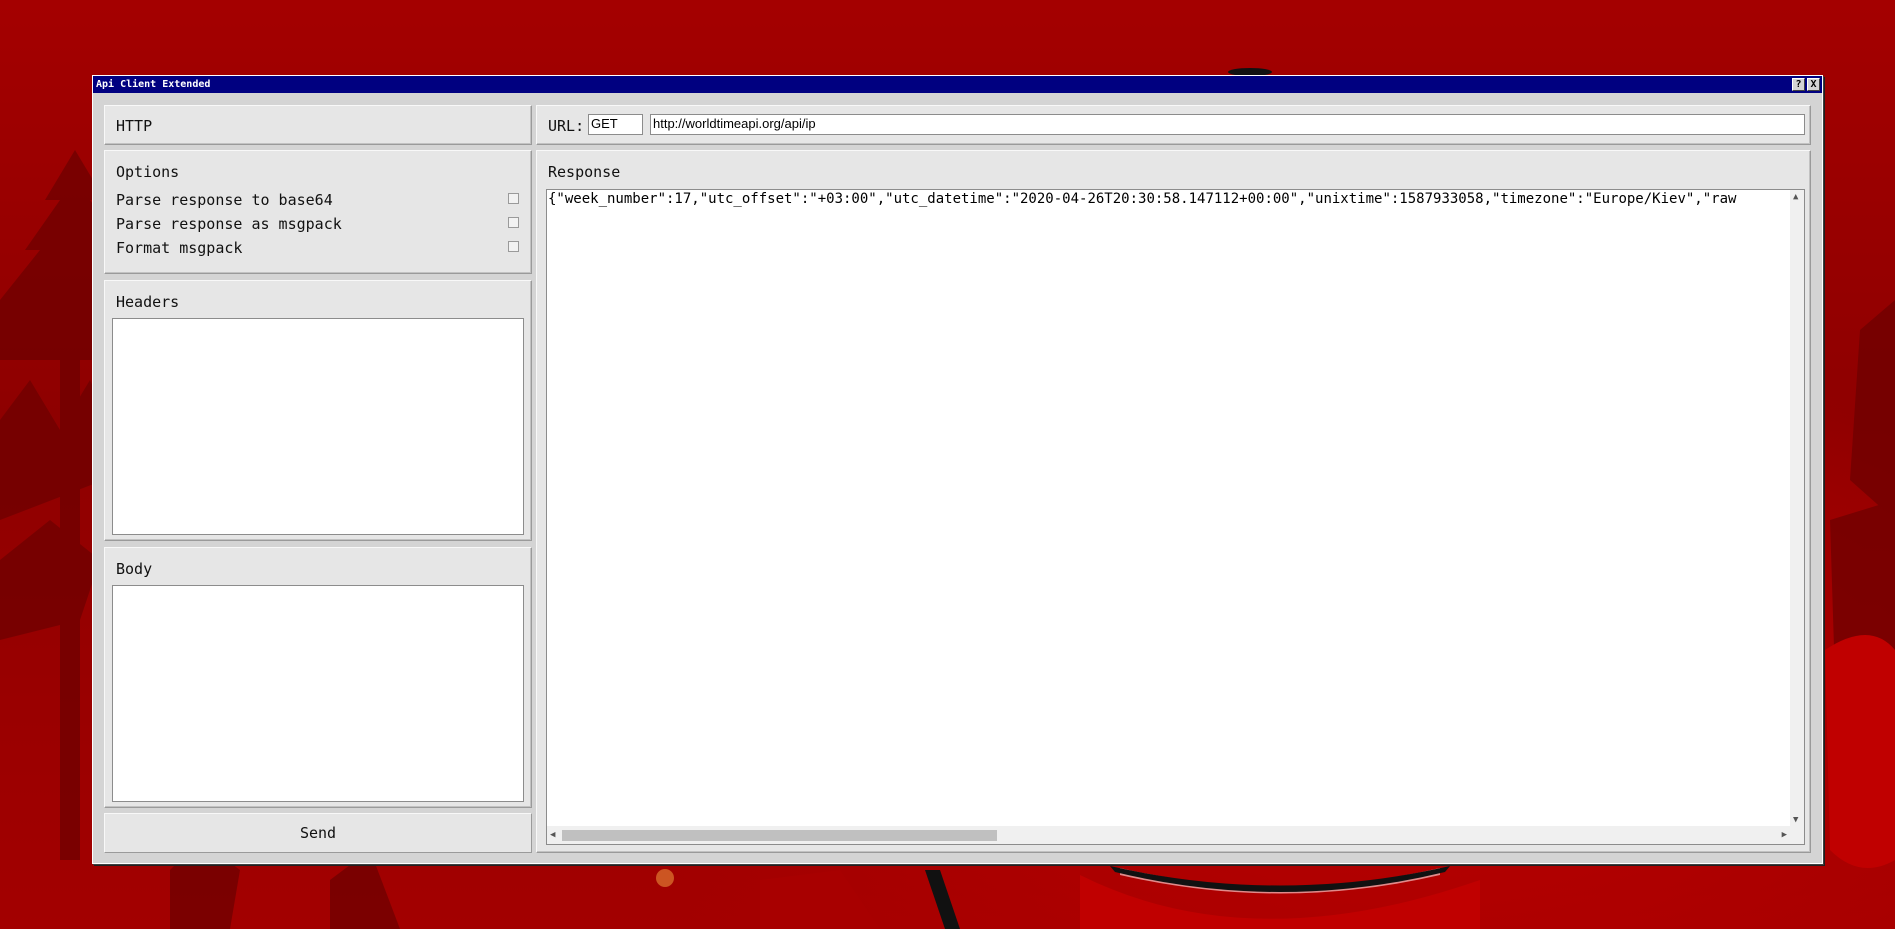 The height and width of the screenshot is (929, 1895). I want to click on help-button: ?, so click(1798, 84).